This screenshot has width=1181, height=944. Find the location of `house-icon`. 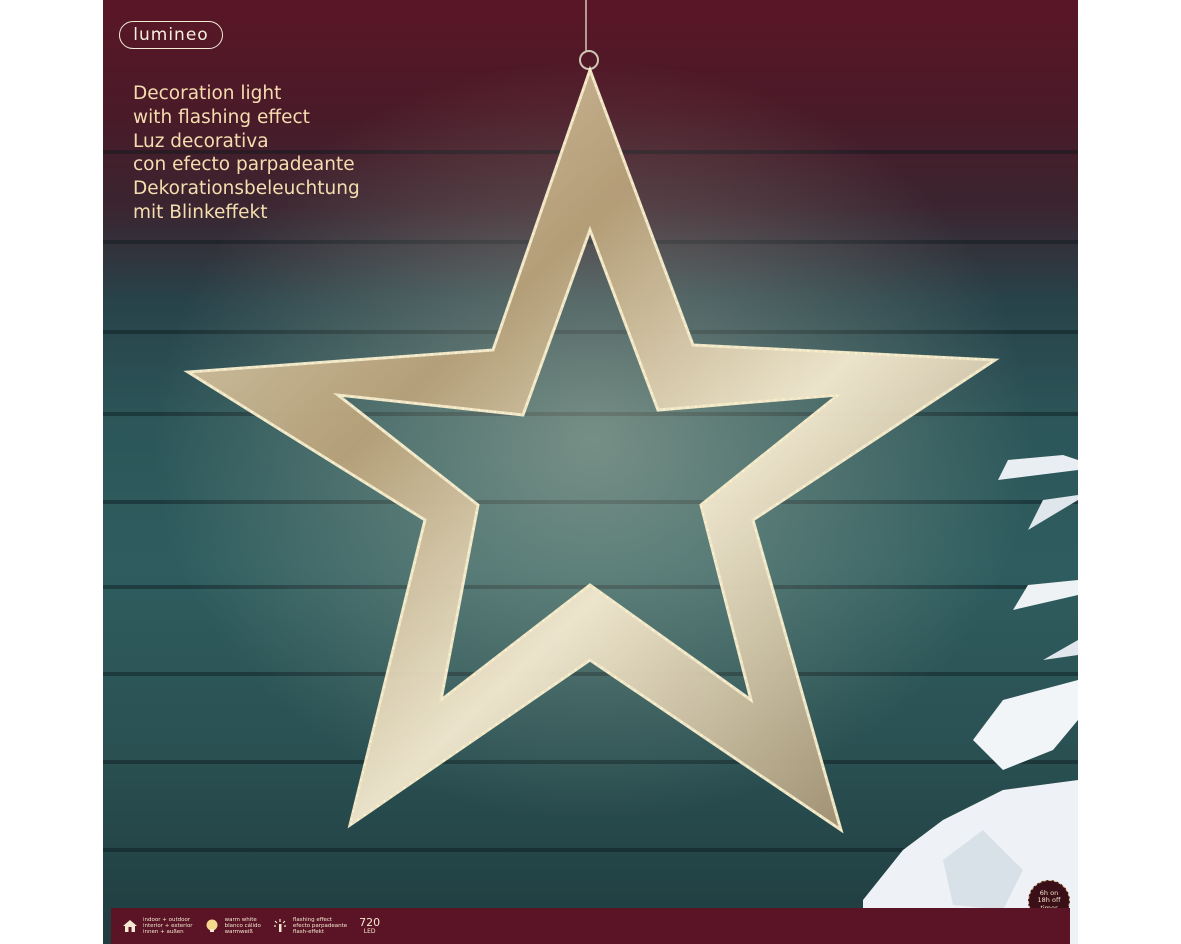

house-icon is located at coordinates (130, 926).